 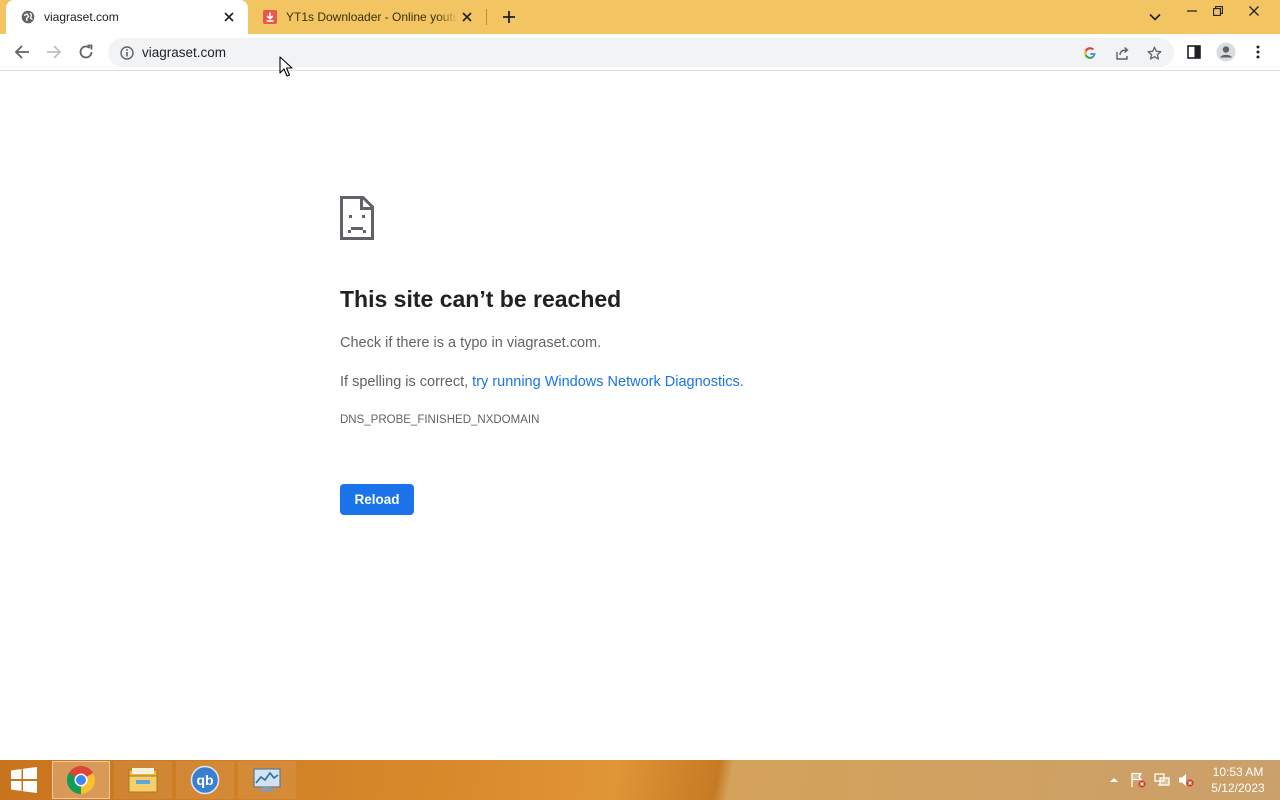 I want to click on profile-avatar-icon, so click(x=1226, y=52).